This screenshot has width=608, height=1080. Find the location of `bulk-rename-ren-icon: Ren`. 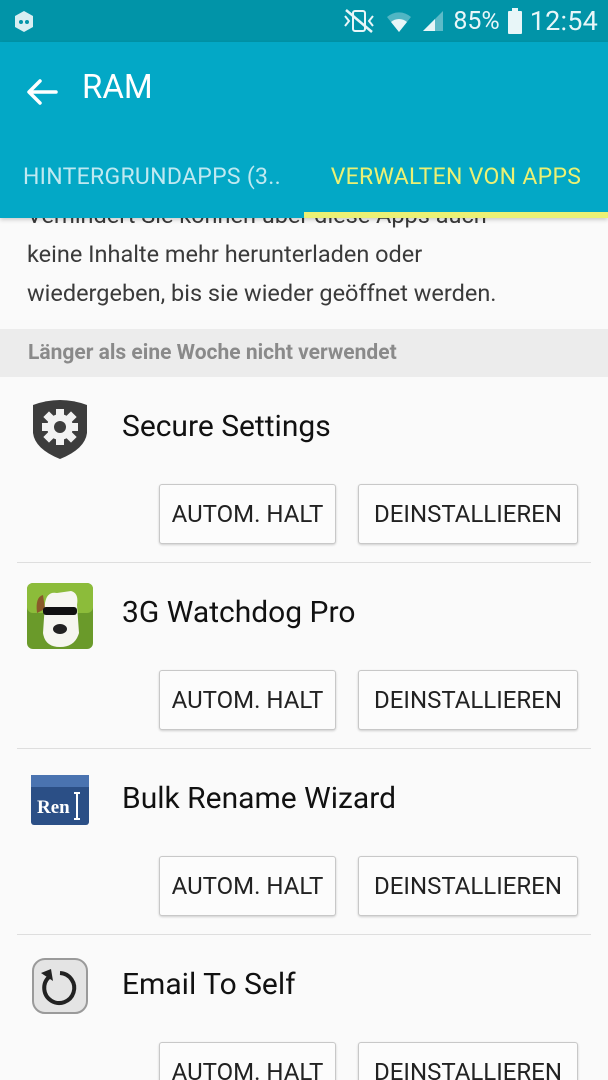

bulk-rename-ren-icon: Ren is located at coordinates (60, 800).